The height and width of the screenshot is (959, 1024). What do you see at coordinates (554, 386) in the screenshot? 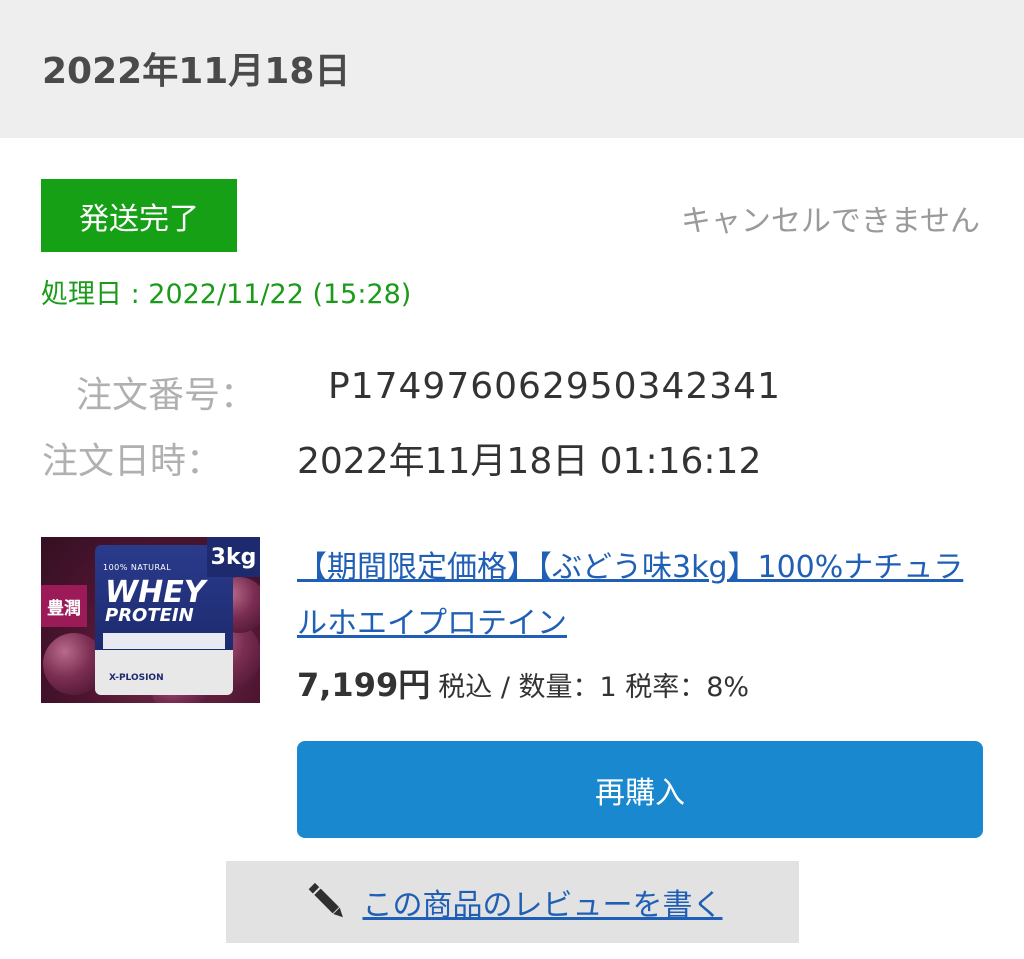
I see `order-number-value: P174976062950342341` at bounding box center [554, 386].